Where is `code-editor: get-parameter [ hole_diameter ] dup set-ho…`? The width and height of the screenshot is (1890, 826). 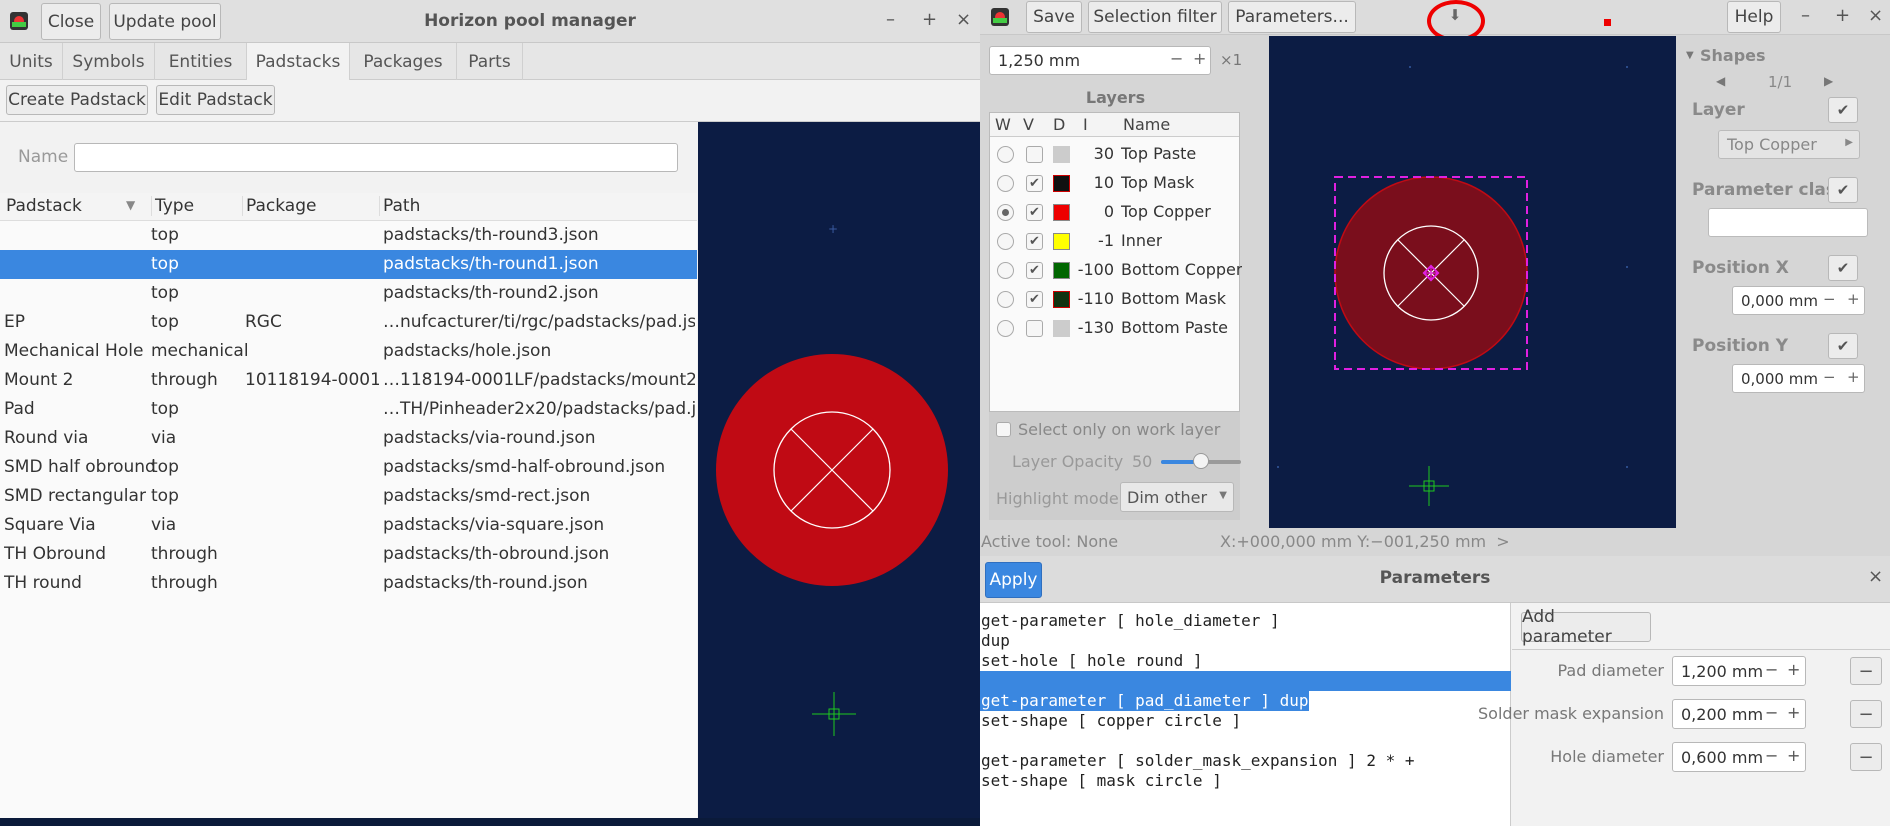
code-editor: get-parameter [ hole_diameter ] dup set-ho… is located at coordinates (1245, 714).